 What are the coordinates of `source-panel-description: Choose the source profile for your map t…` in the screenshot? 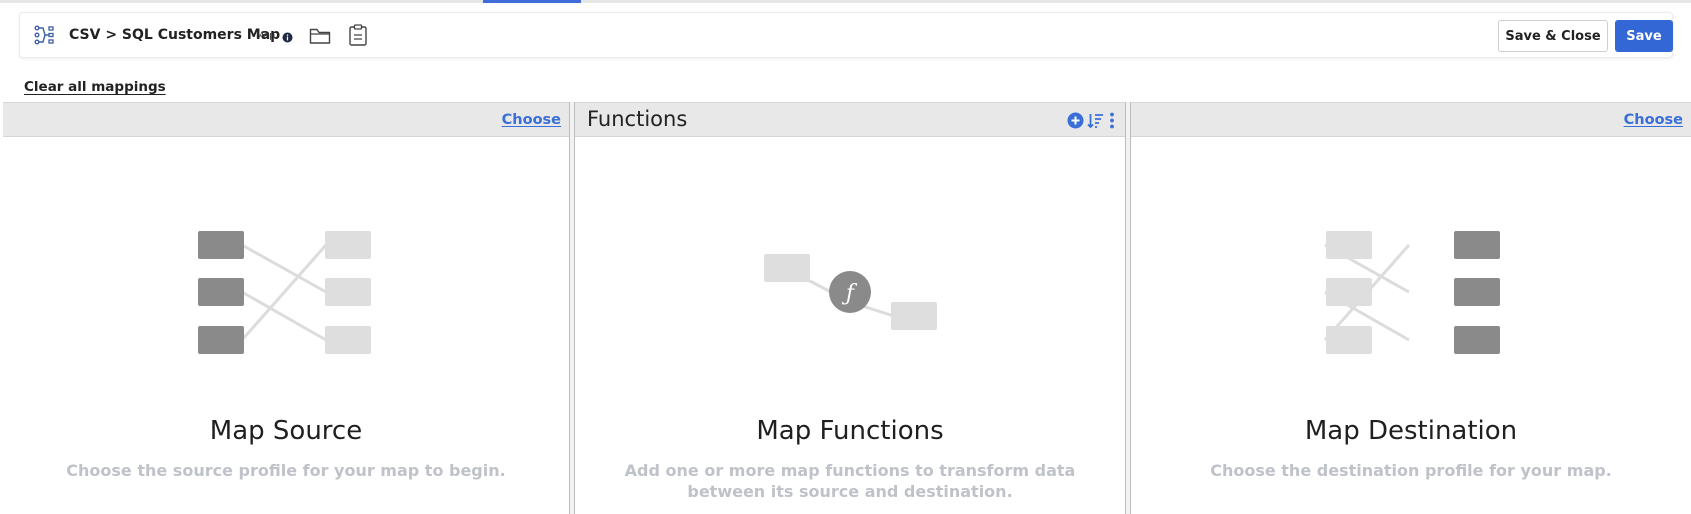 It's located at (286, 470).